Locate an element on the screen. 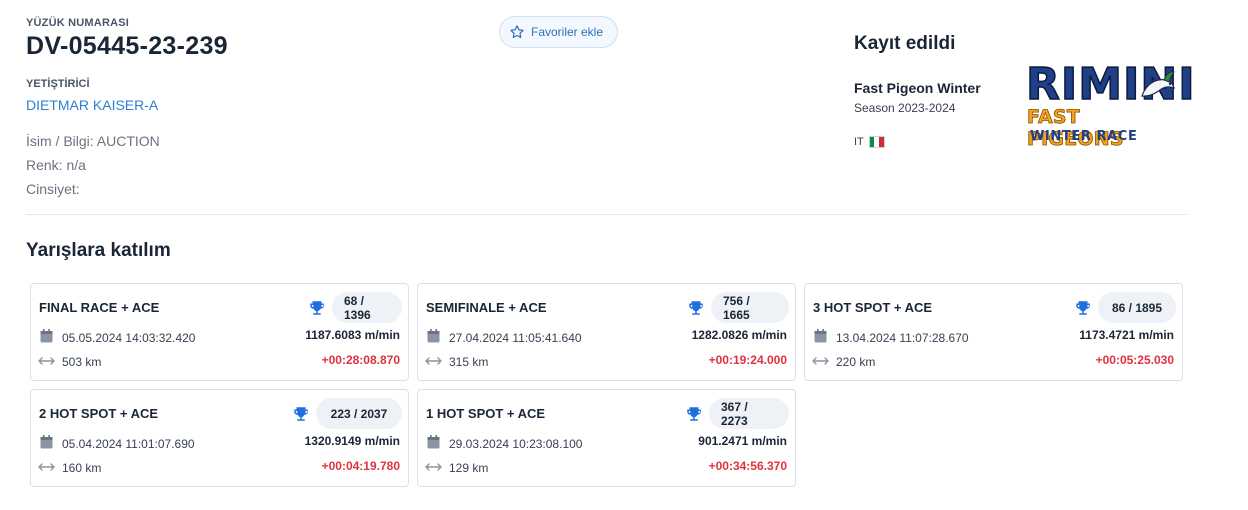 This screenshot has width=1248, height=510. country-info: IT is located at coordinates (869, 142).